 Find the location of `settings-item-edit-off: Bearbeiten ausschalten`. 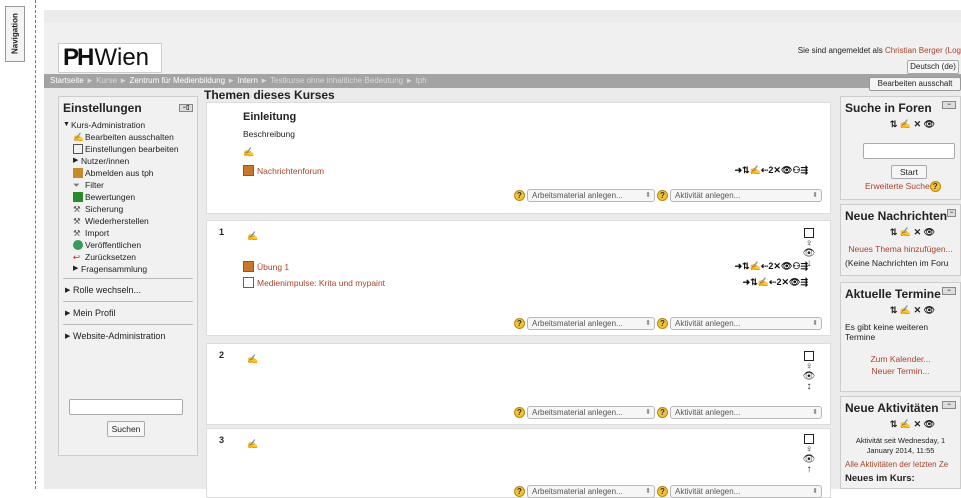

settings-item-edit-off: Bearbeiten ausschalten is located at coordinates (129, 137).